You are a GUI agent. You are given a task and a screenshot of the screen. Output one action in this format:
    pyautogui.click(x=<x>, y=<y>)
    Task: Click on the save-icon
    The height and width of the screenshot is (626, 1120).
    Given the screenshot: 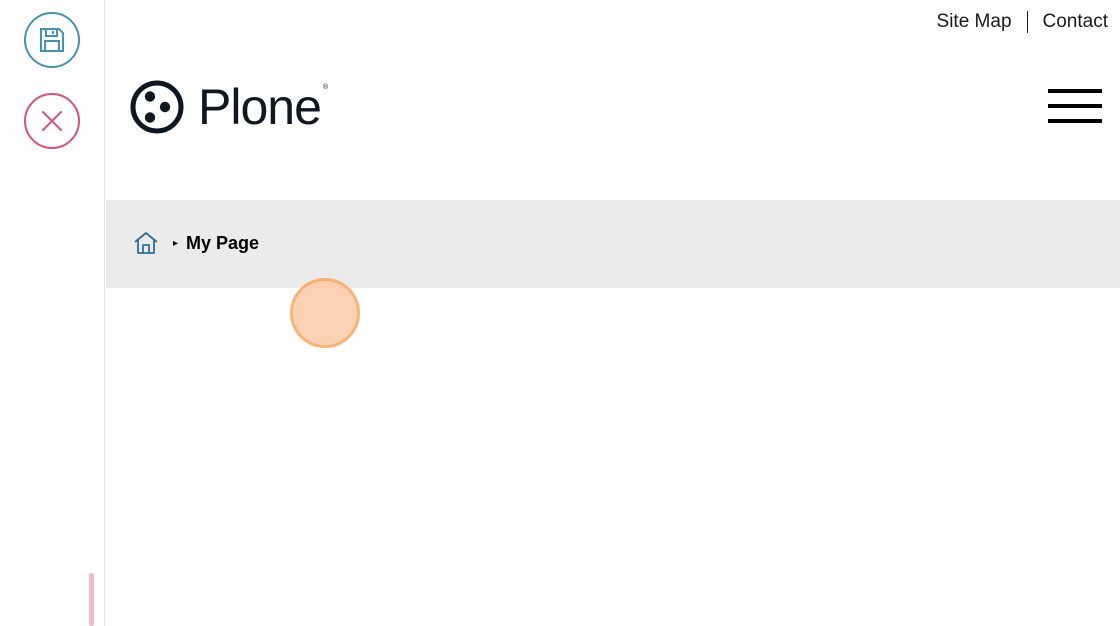 What is the action you would take?
    pyautogui.click(x=52, y=40)
    